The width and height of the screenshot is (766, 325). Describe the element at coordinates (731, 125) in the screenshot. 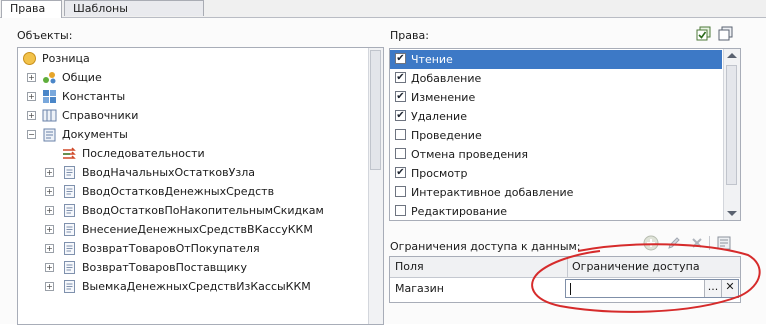

I see `rights-scrollbar-thumb` at that location.